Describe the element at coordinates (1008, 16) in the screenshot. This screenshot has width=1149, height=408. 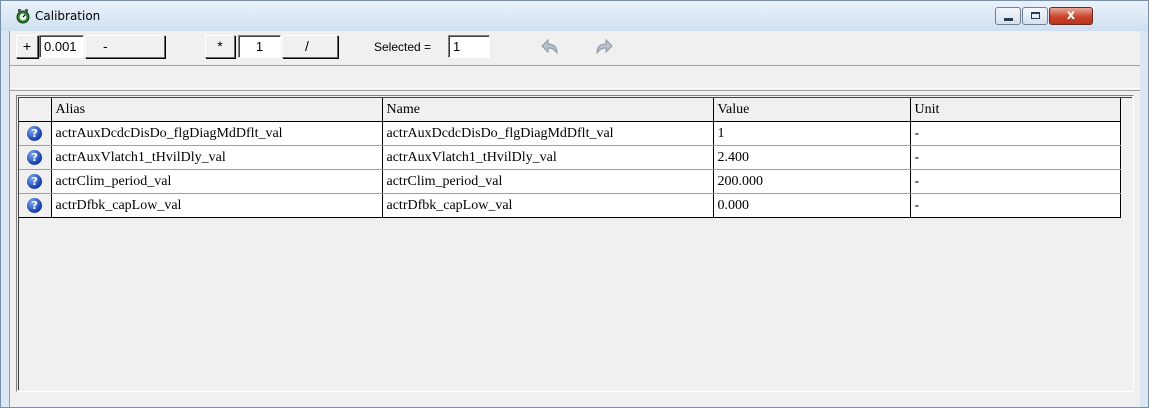
I see `minimize-button` at that location.